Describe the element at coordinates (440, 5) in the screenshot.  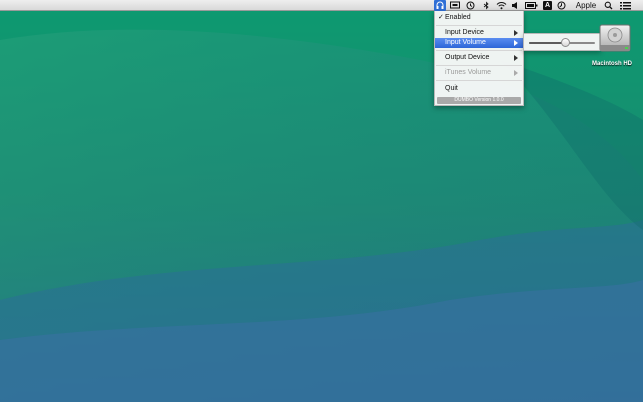
I see `dumbo-headphones-icon` at that location.